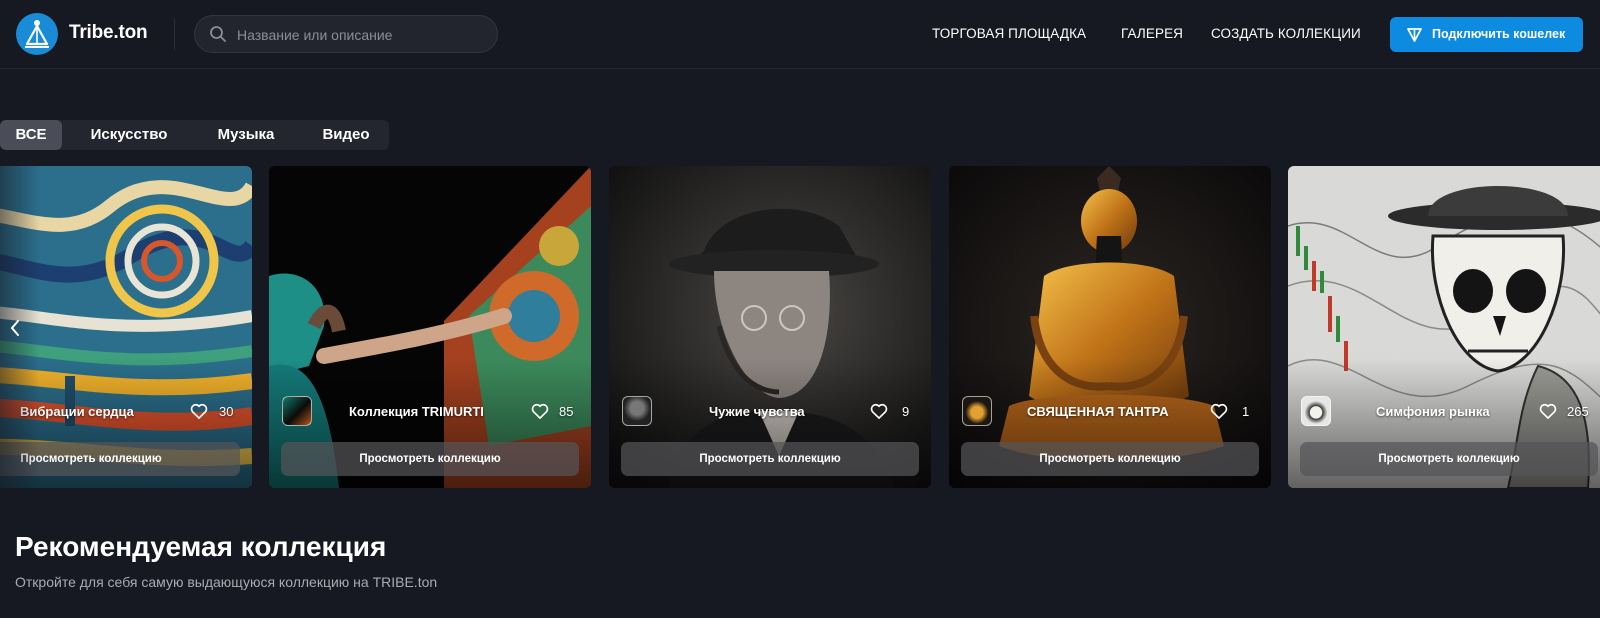 This screenshot has height=618, width=1600. Describe the element at coordinates (226, 411) in the screenshot. I see `likes-count: 30` at that location.